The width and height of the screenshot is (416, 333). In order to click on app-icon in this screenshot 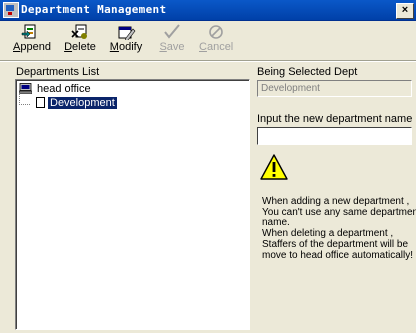, I will do `click(11, 10)`.